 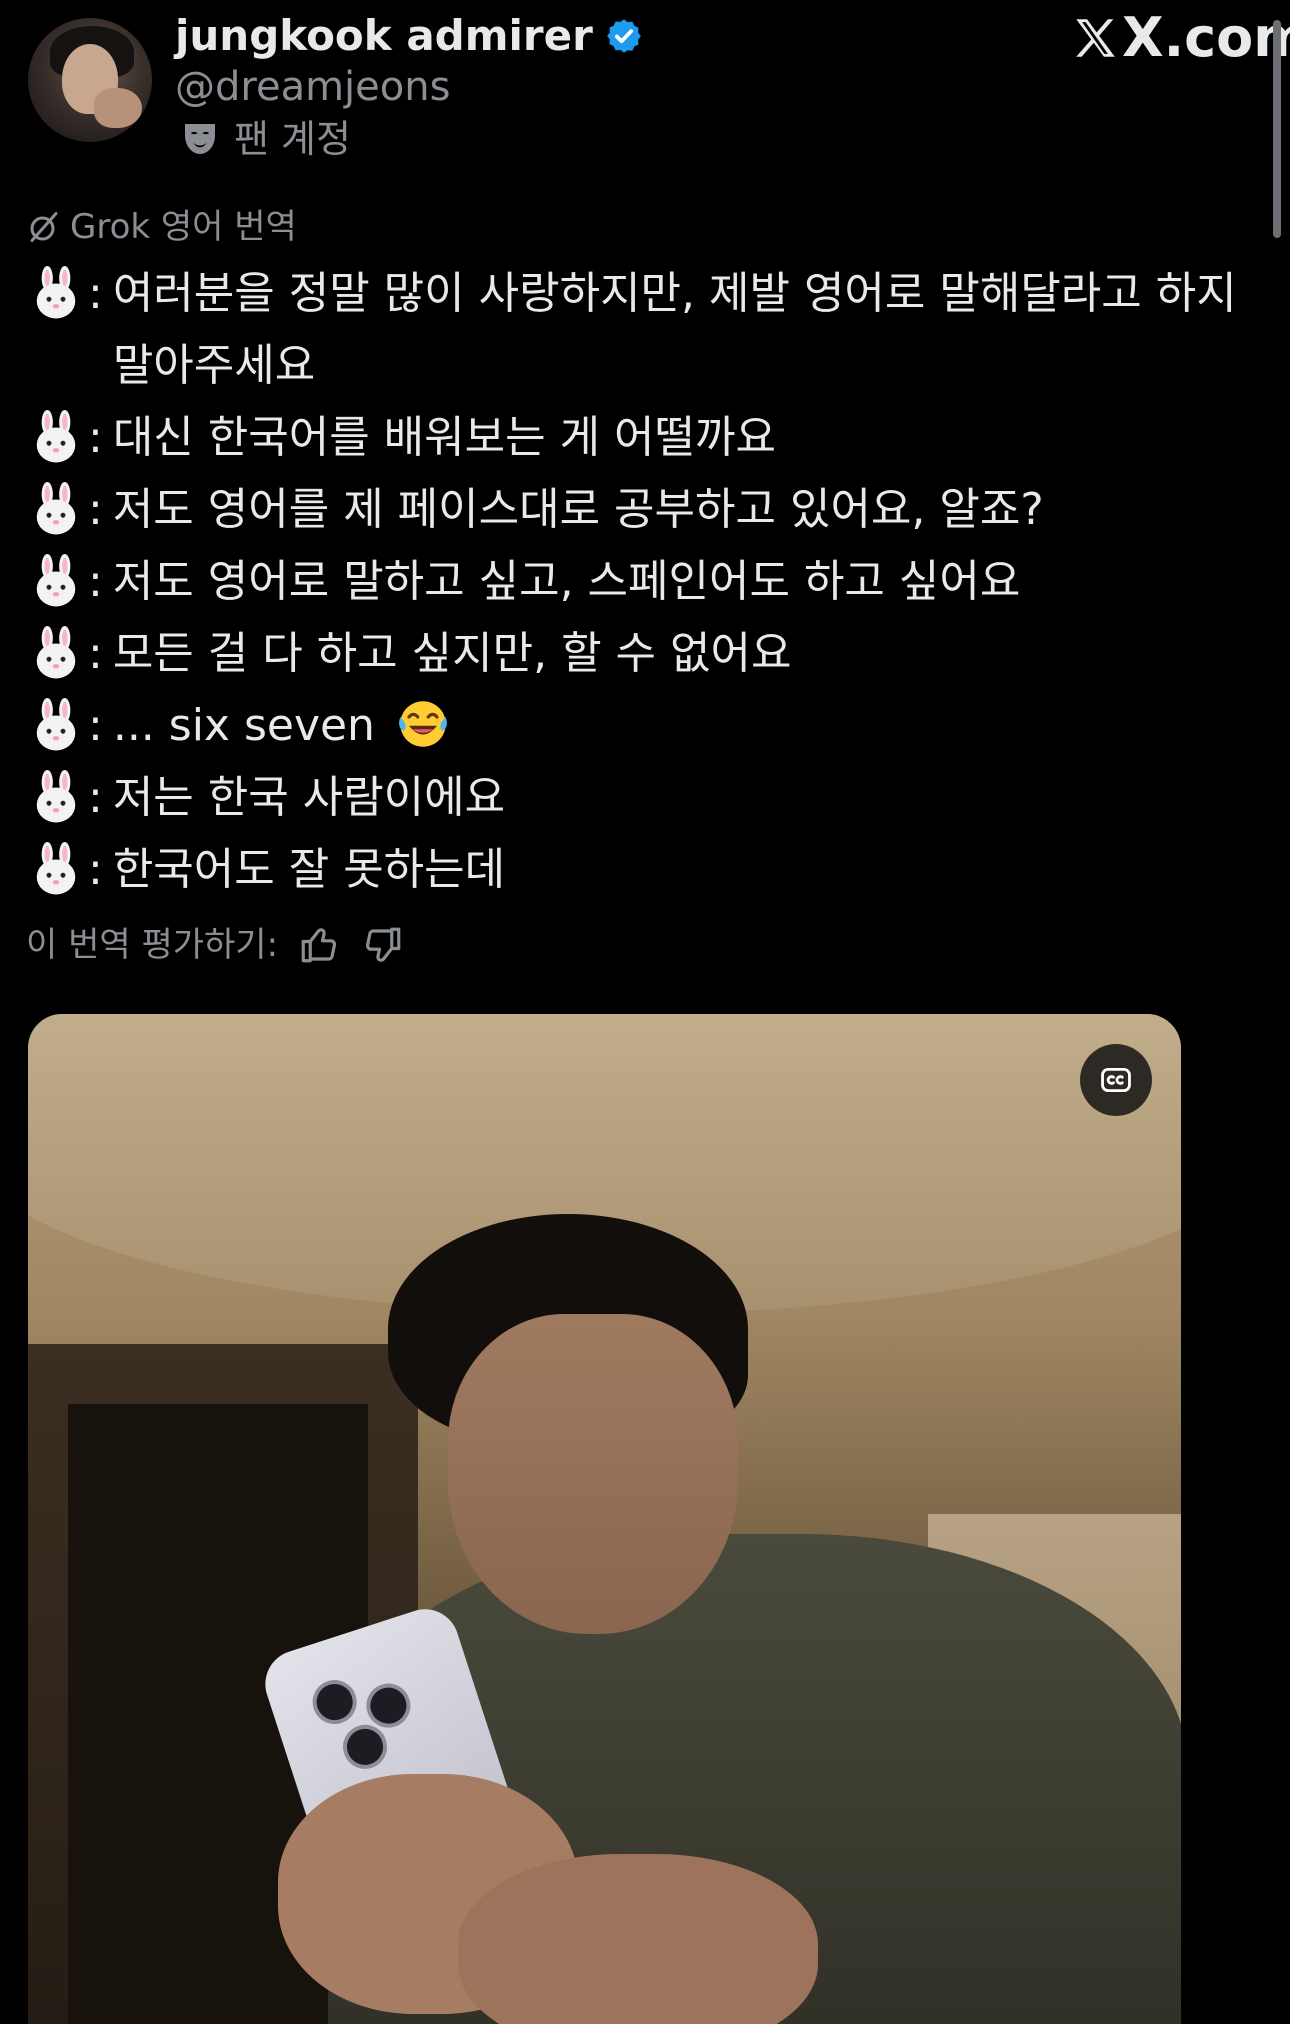 I want to click on translated-line-text: 한국어도 잘 못하는데, so click(x=309, y=869).